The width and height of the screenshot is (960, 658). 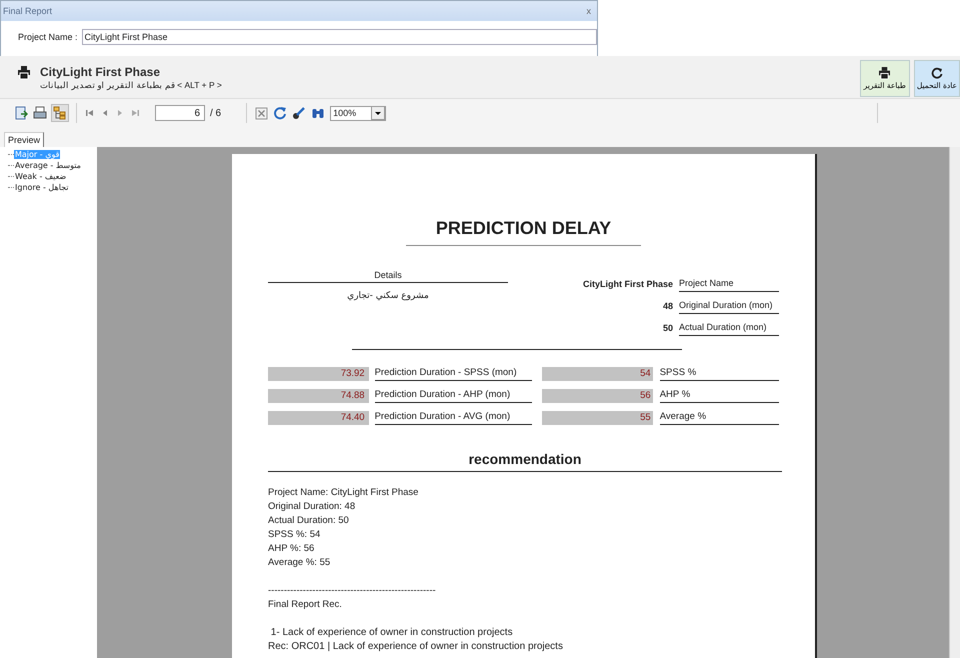 What do you see at coordinates (719, 396) in the screenshot?
I see `percent-label: AHP %` at bounding box center [719, 396].